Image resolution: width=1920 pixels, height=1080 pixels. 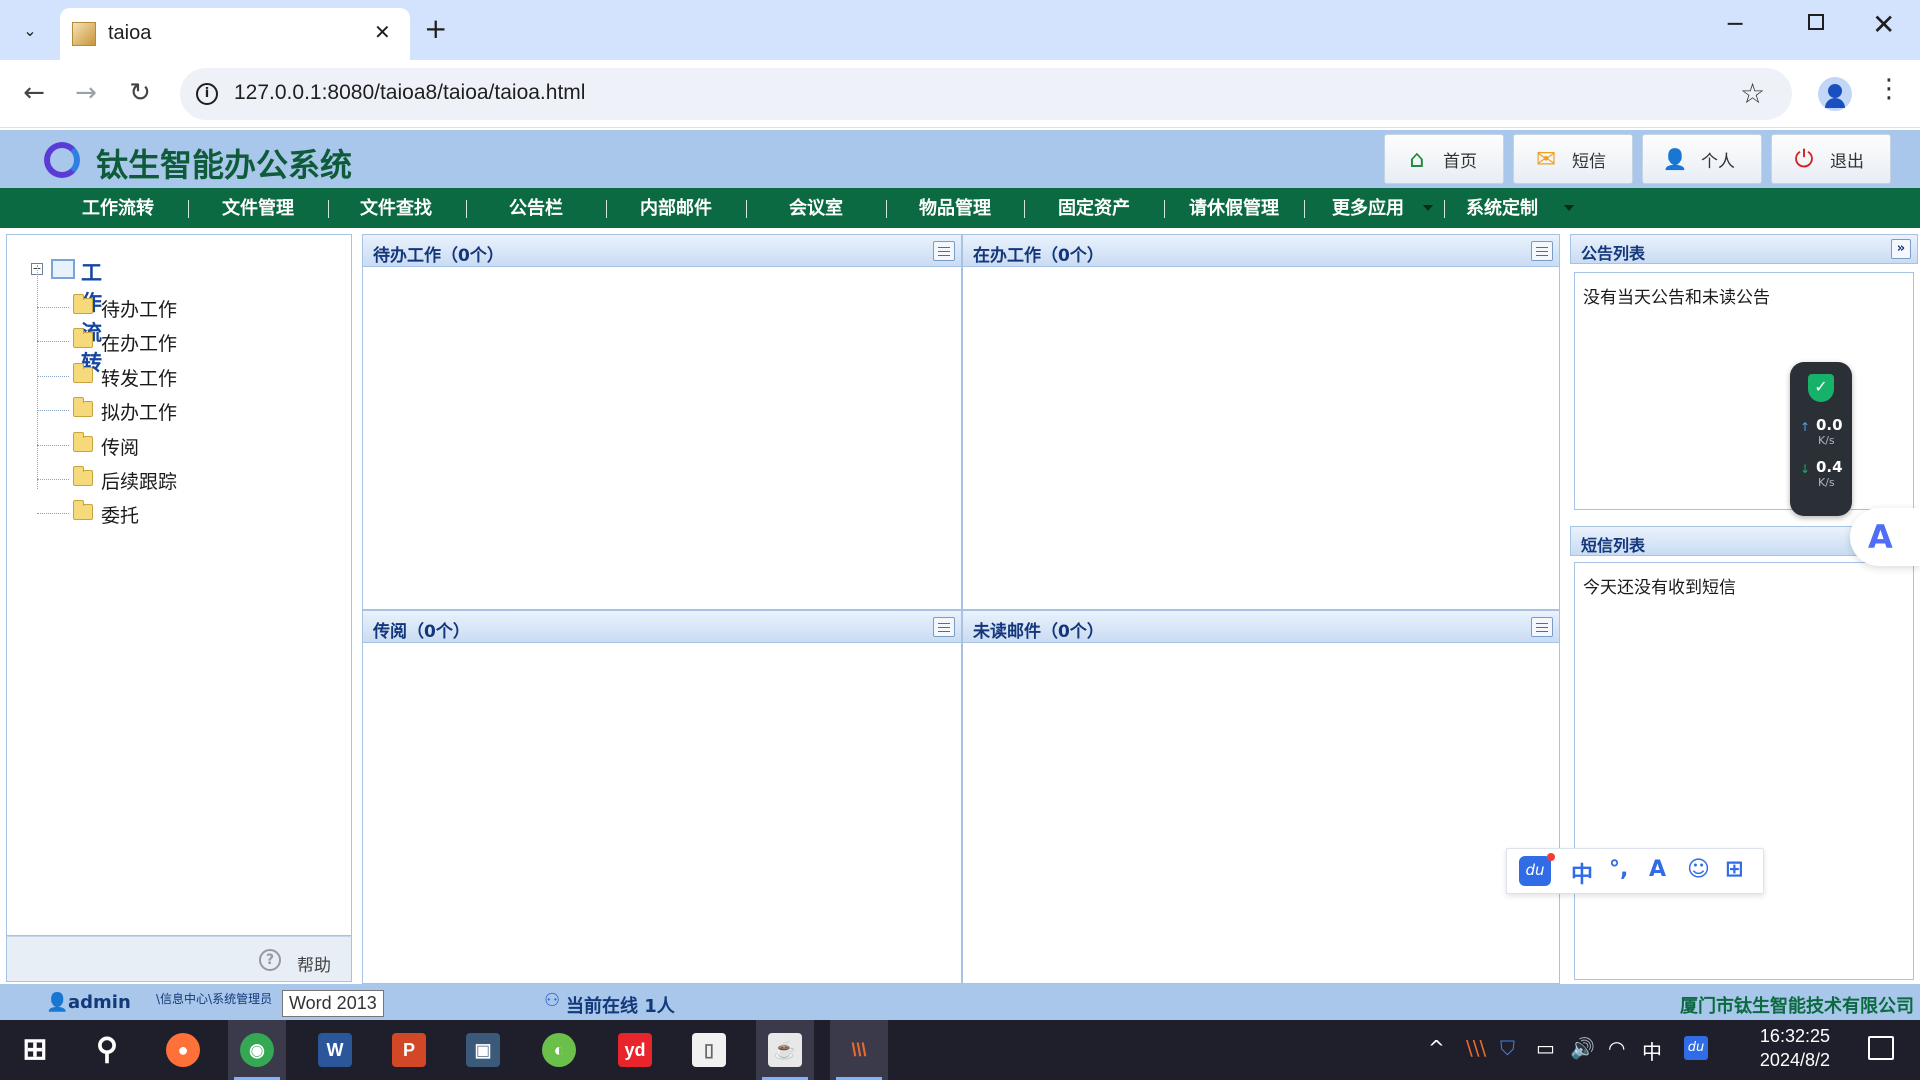 I want to click on tab-search-button: ⌄, so click(x=30, y=30).